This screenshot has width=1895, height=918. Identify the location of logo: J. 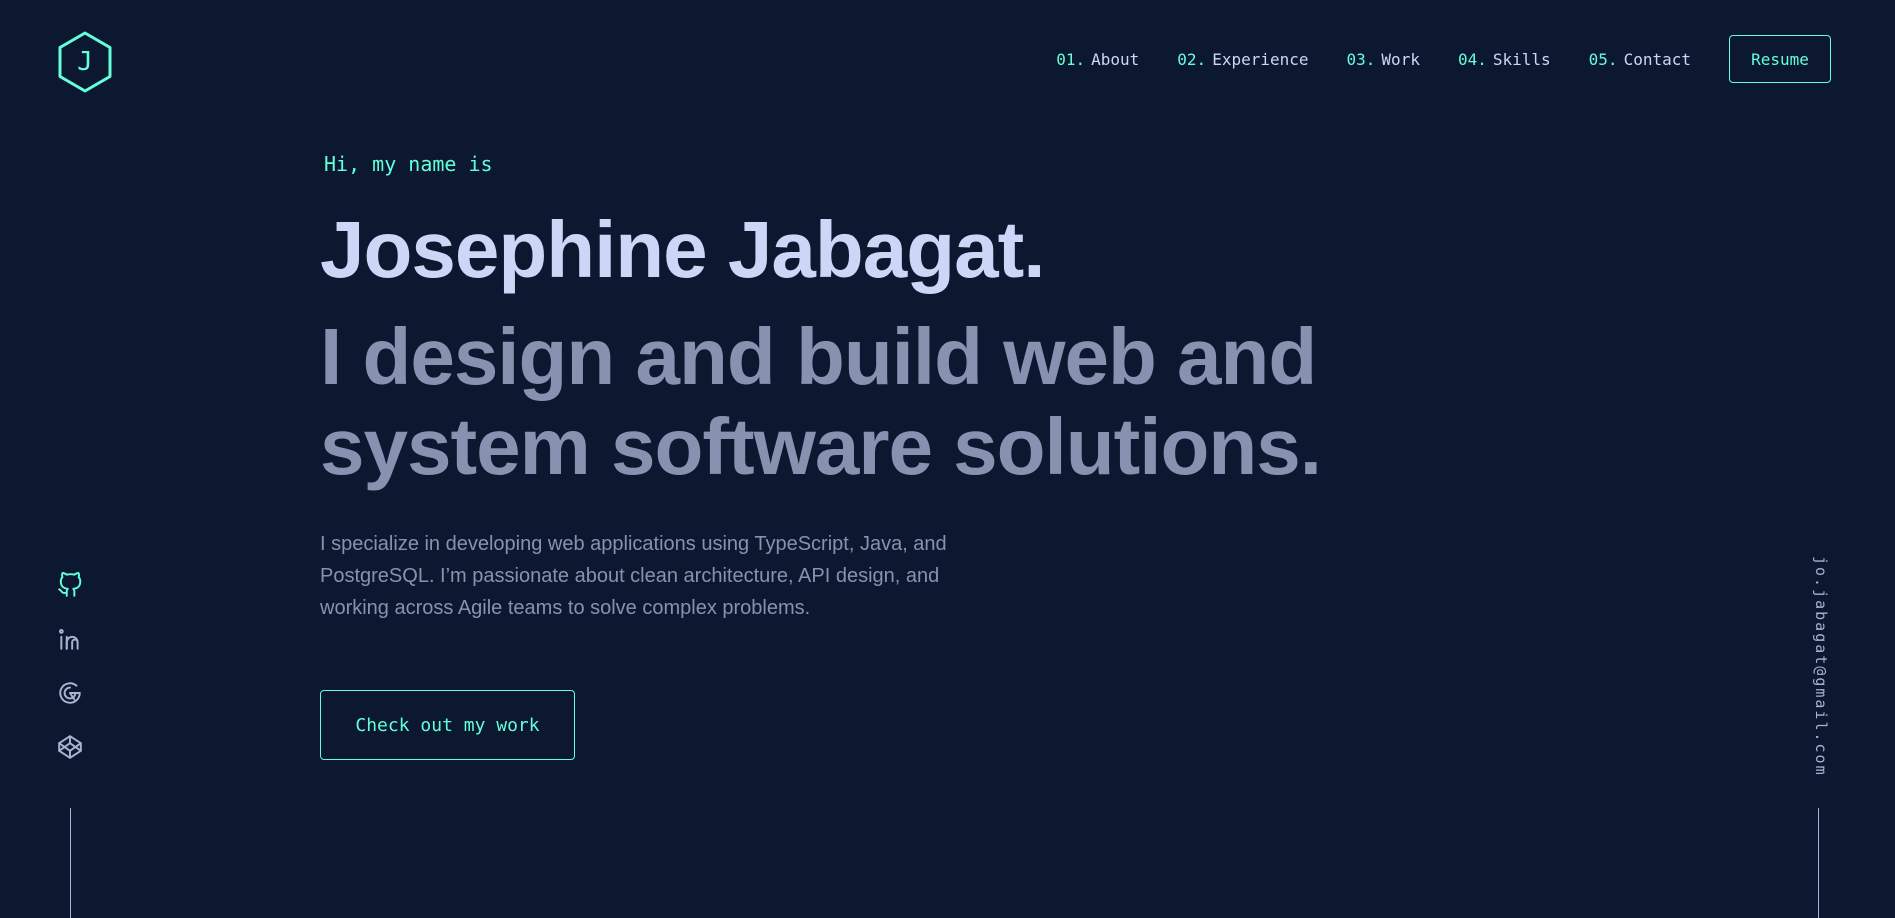
(85, 62).